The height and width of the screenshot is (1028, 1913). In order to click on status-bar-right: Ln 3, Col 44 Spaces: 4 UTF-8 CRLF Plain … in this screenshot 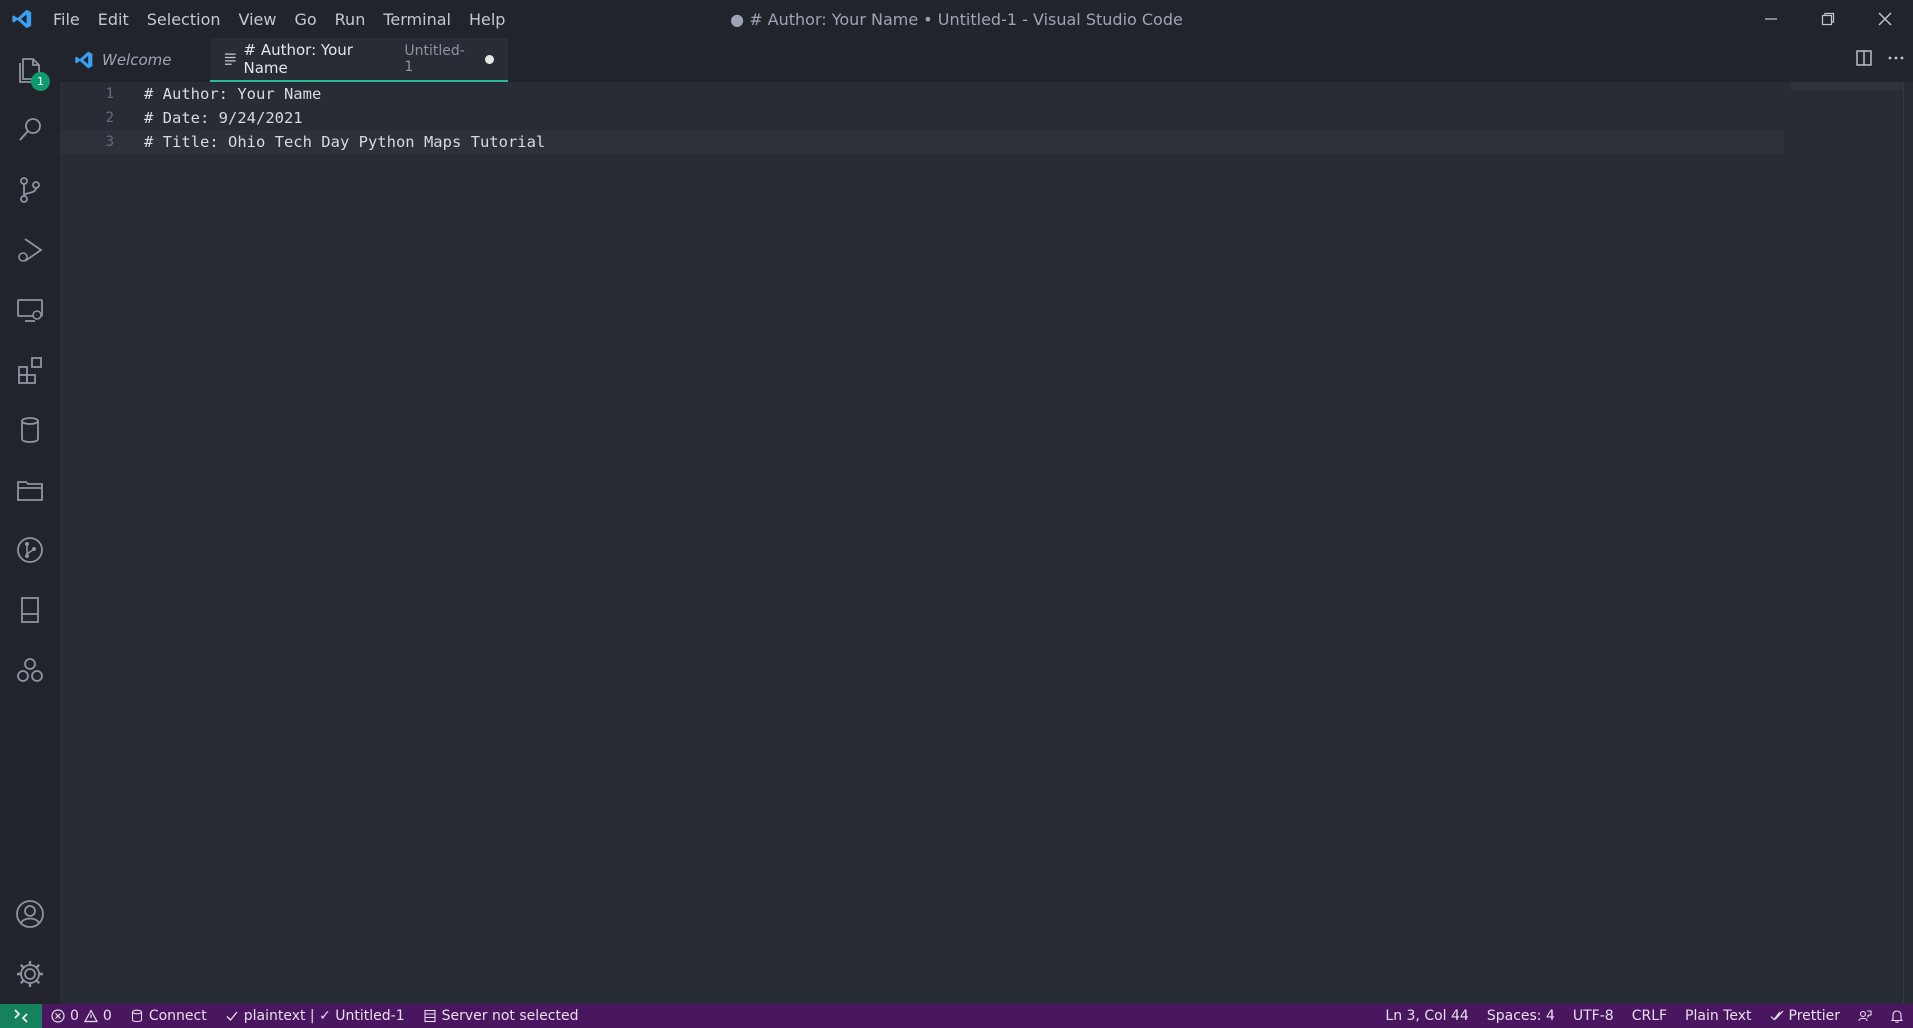, I will do `click(1644, 1016)`.